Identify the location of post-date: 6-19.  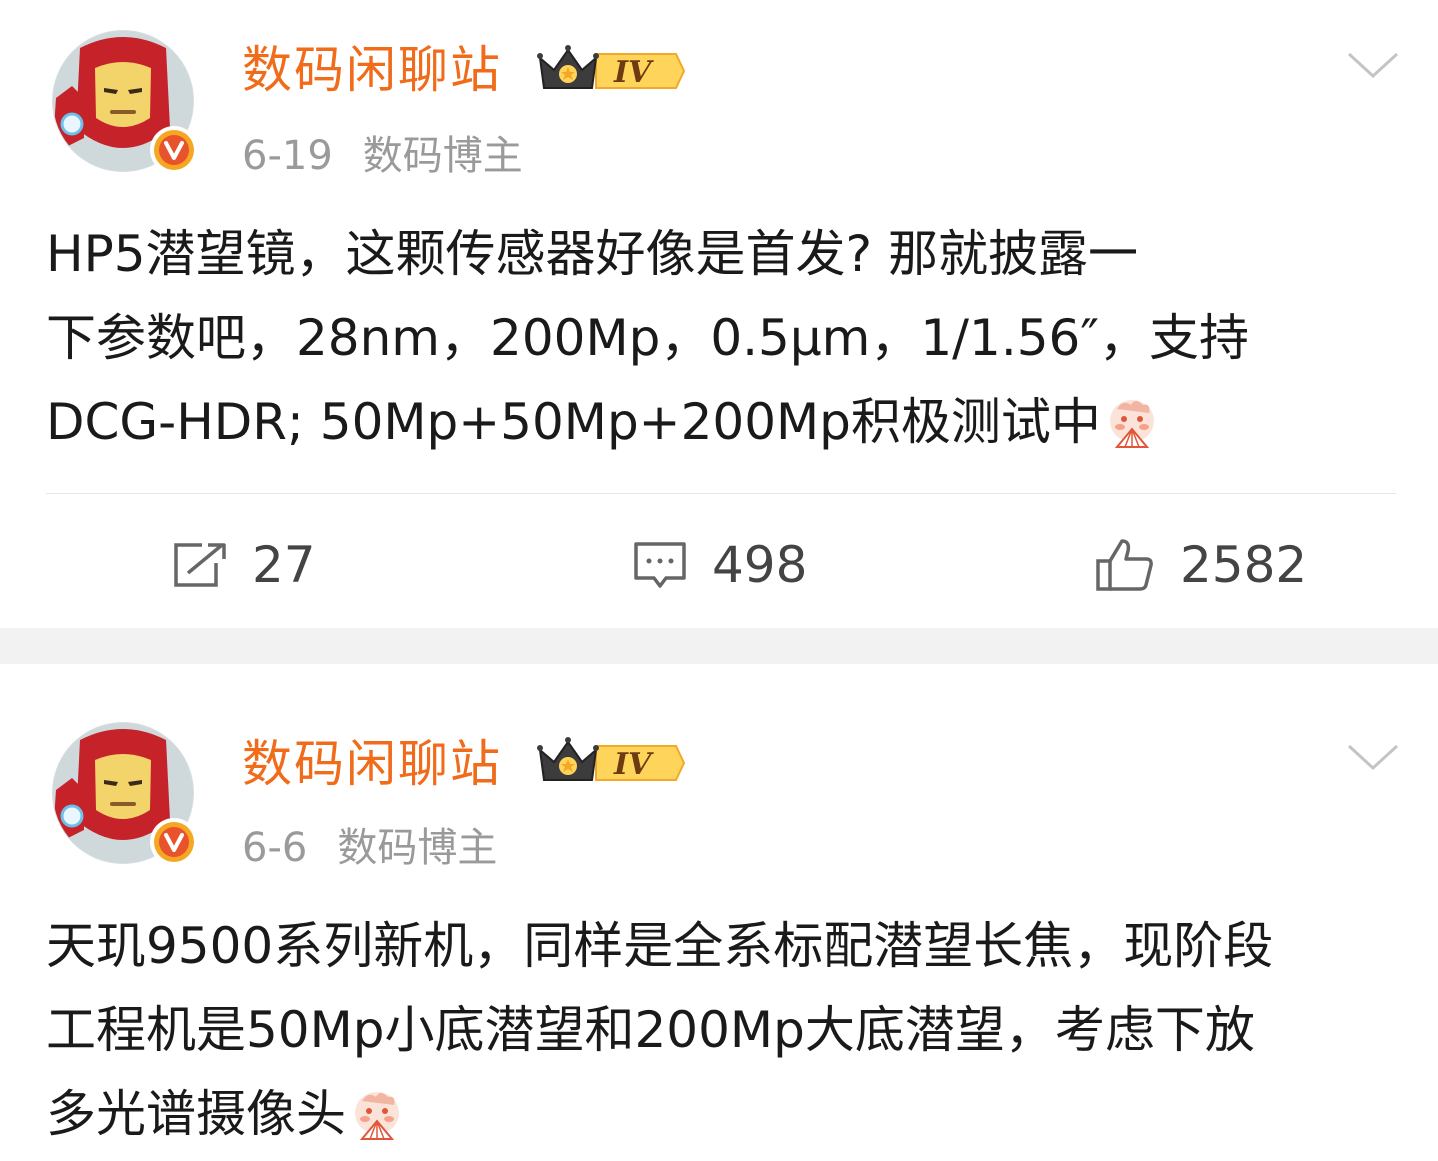
(287, 156).